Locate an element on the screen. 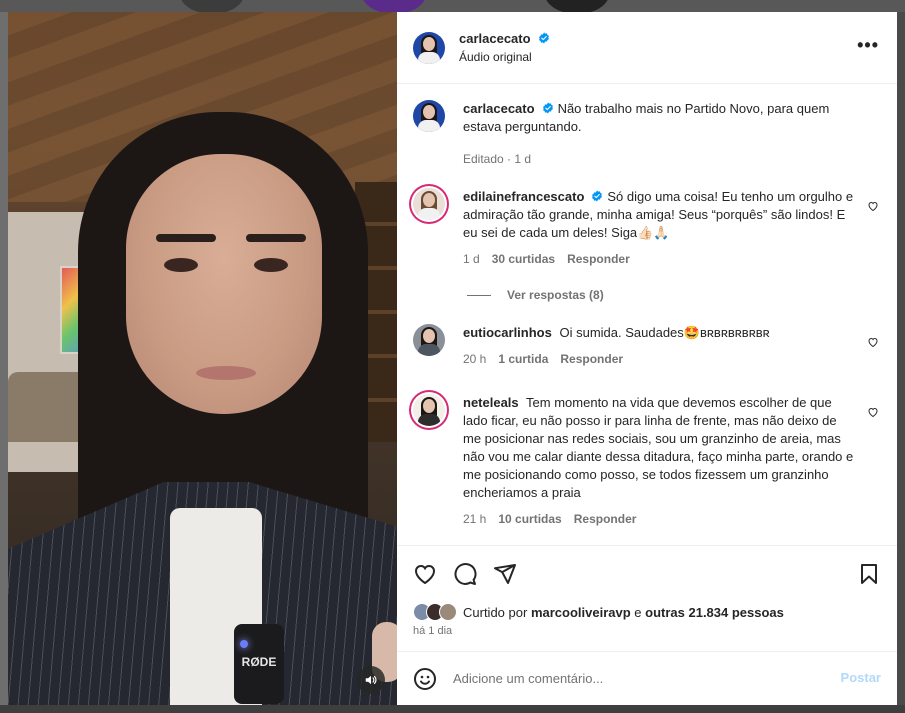 This screenshot has height=713, width=905. mute-button is located at coordinates (371, 680).